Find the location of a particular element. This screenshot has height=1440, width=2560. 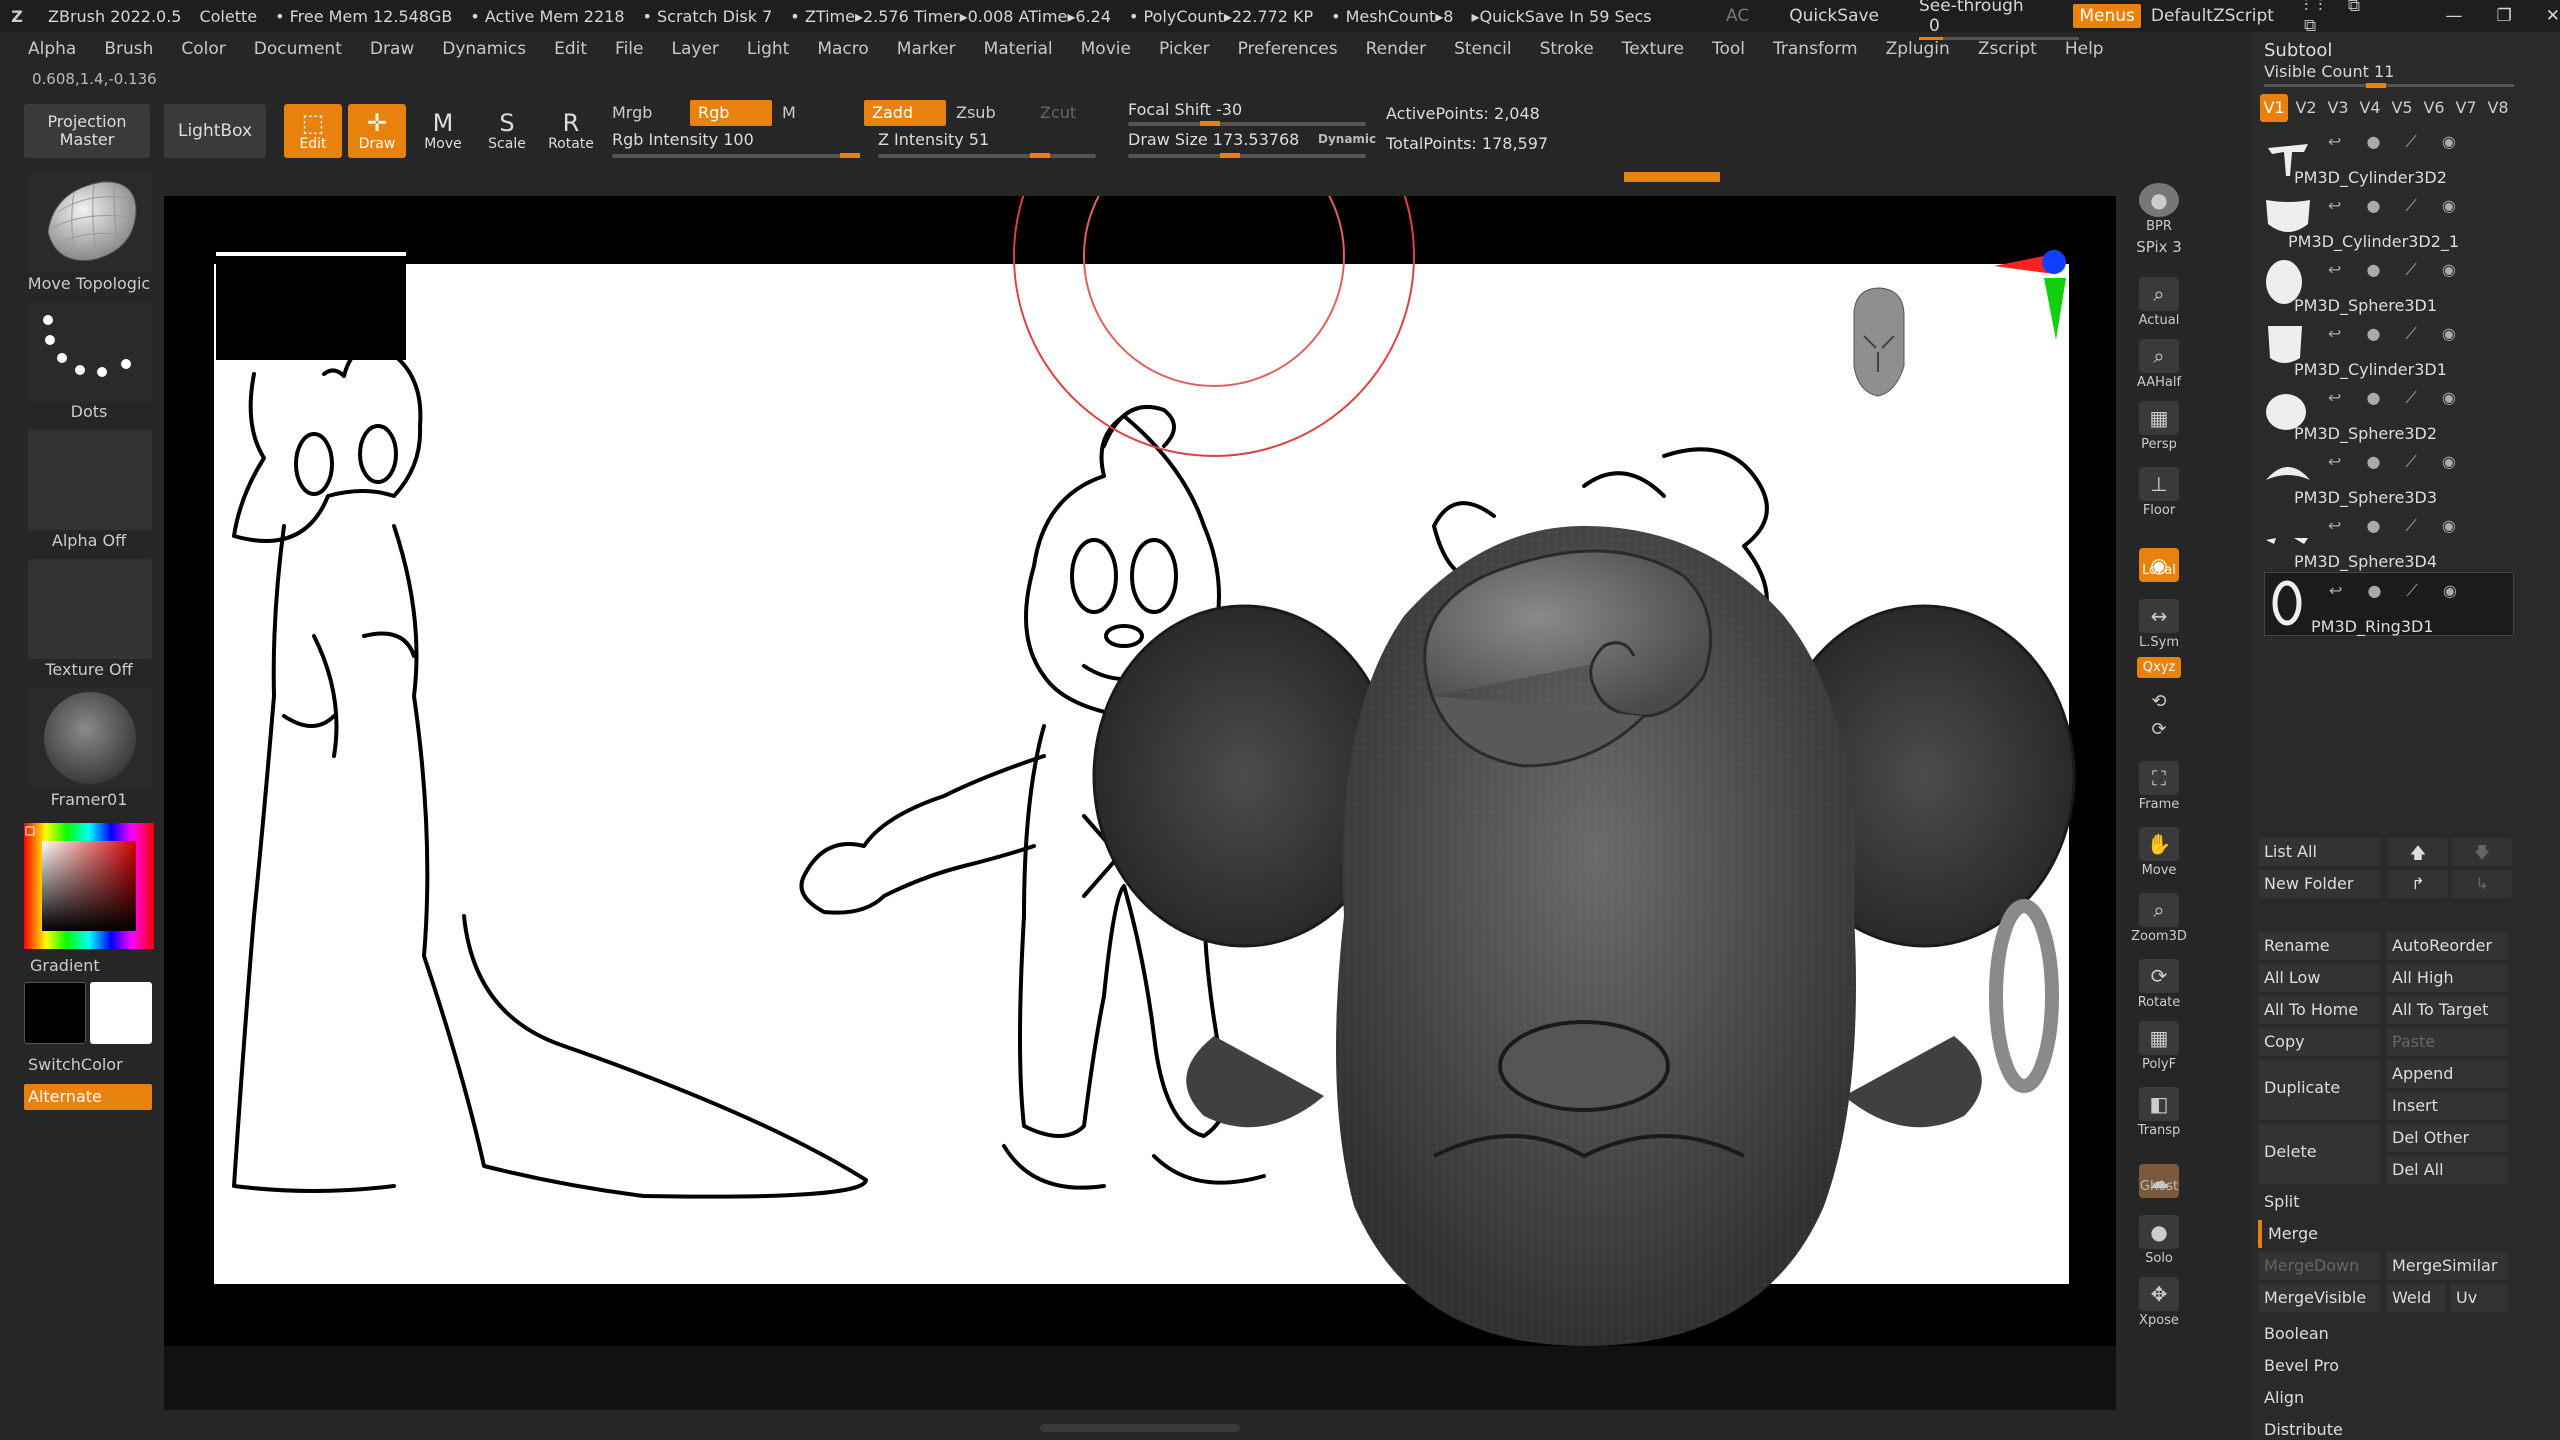

zoom3d-button: ⌕ Zoom3D is located at coordinates (2159, 915).